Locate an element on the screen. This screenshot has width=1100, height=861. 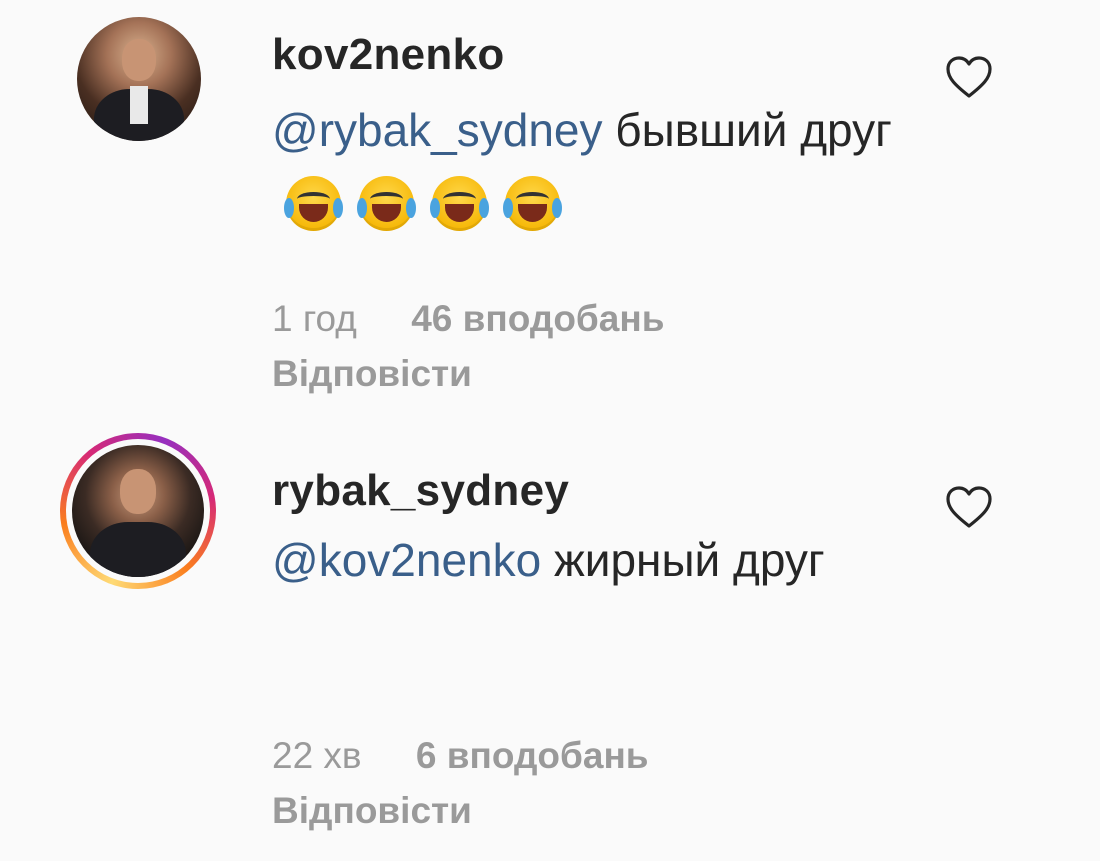
mention-link: @rybak_sydney is located at coordinates (437, 130).